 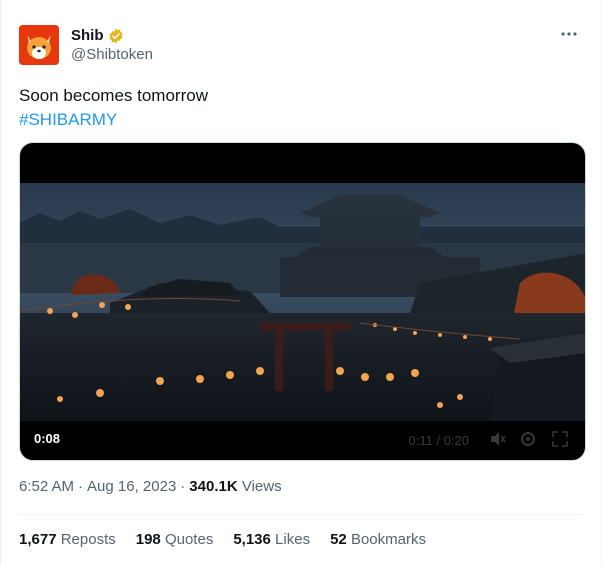 I want to click on avatar, so click(x=39, y=45).